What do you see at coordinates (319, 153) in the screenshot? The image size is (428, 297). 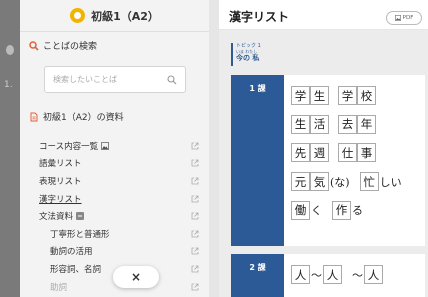 I see `kanji-box: 週` at bounding box center [319, 153].